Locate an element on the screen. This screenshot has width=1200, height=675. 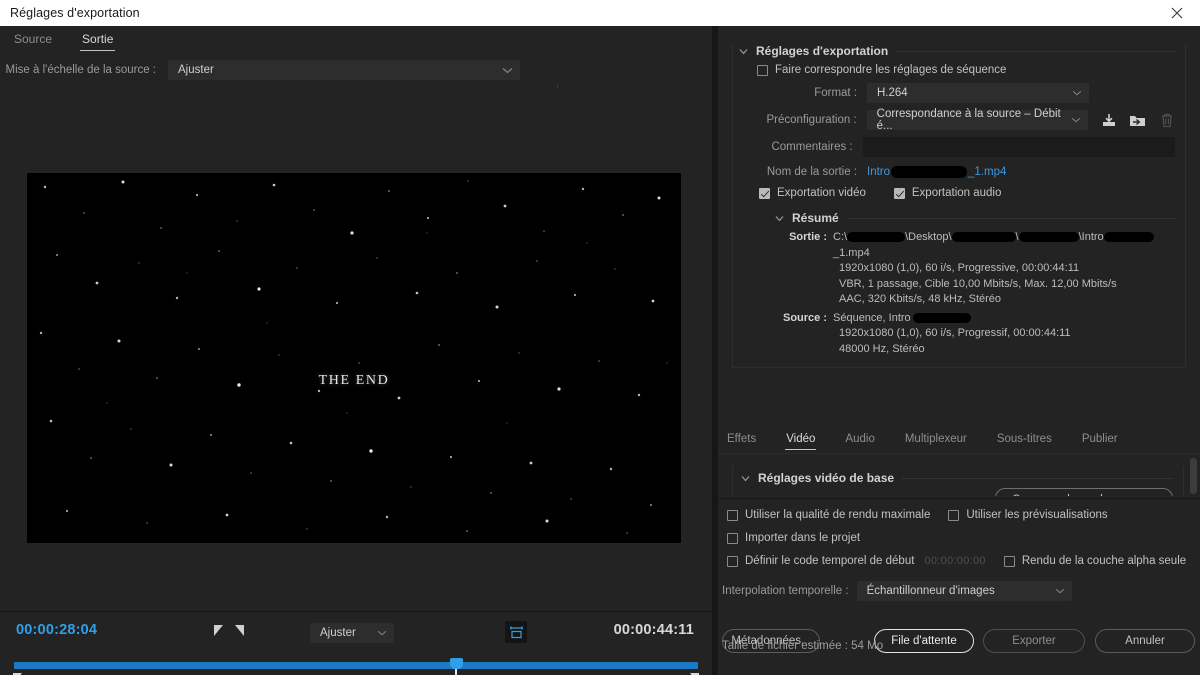
mark-out-icon is located at coordinates (239, 630).